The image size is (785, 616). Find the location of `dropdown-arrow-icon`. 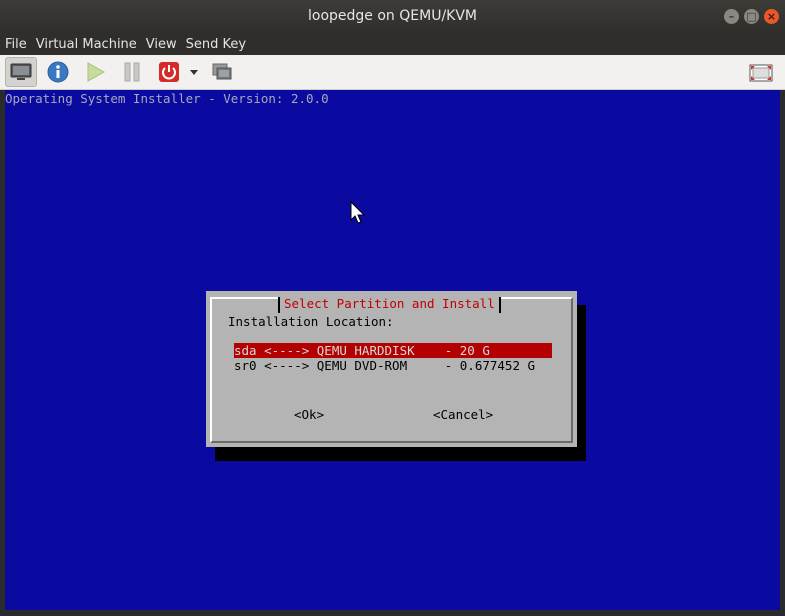

dropdown-arrow-icon is located at coordinates (194, 72).